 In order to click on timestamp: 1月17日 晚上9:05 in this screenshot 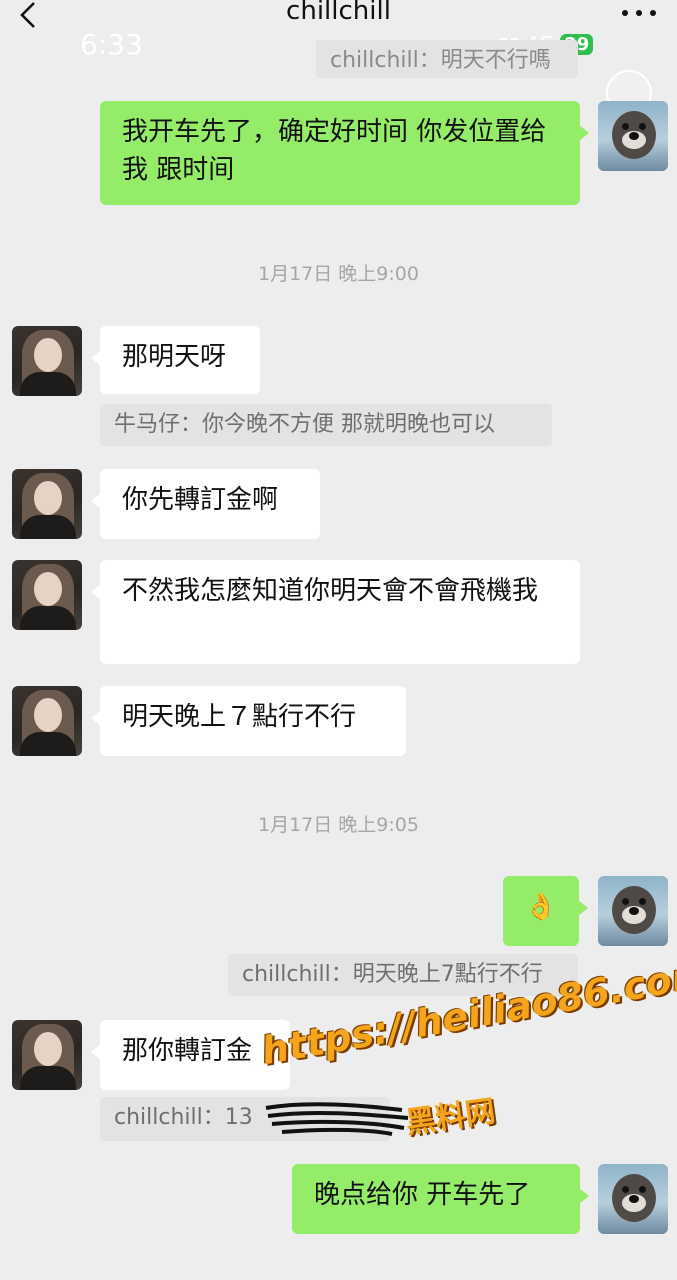, I will do `click(338, 825)`.